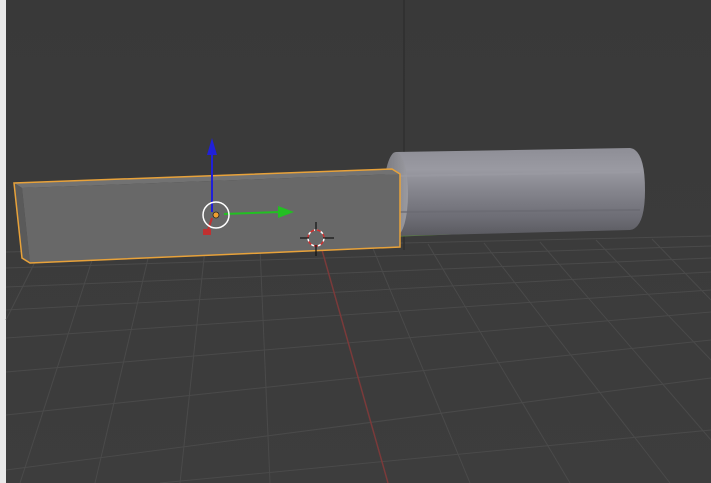 Image resolution: width=711 pixels, height=483 pixels. What do you see at coordinates (355, 366) in the screenshot?
I see `world-x-axis` at bounding box center [355, 366].